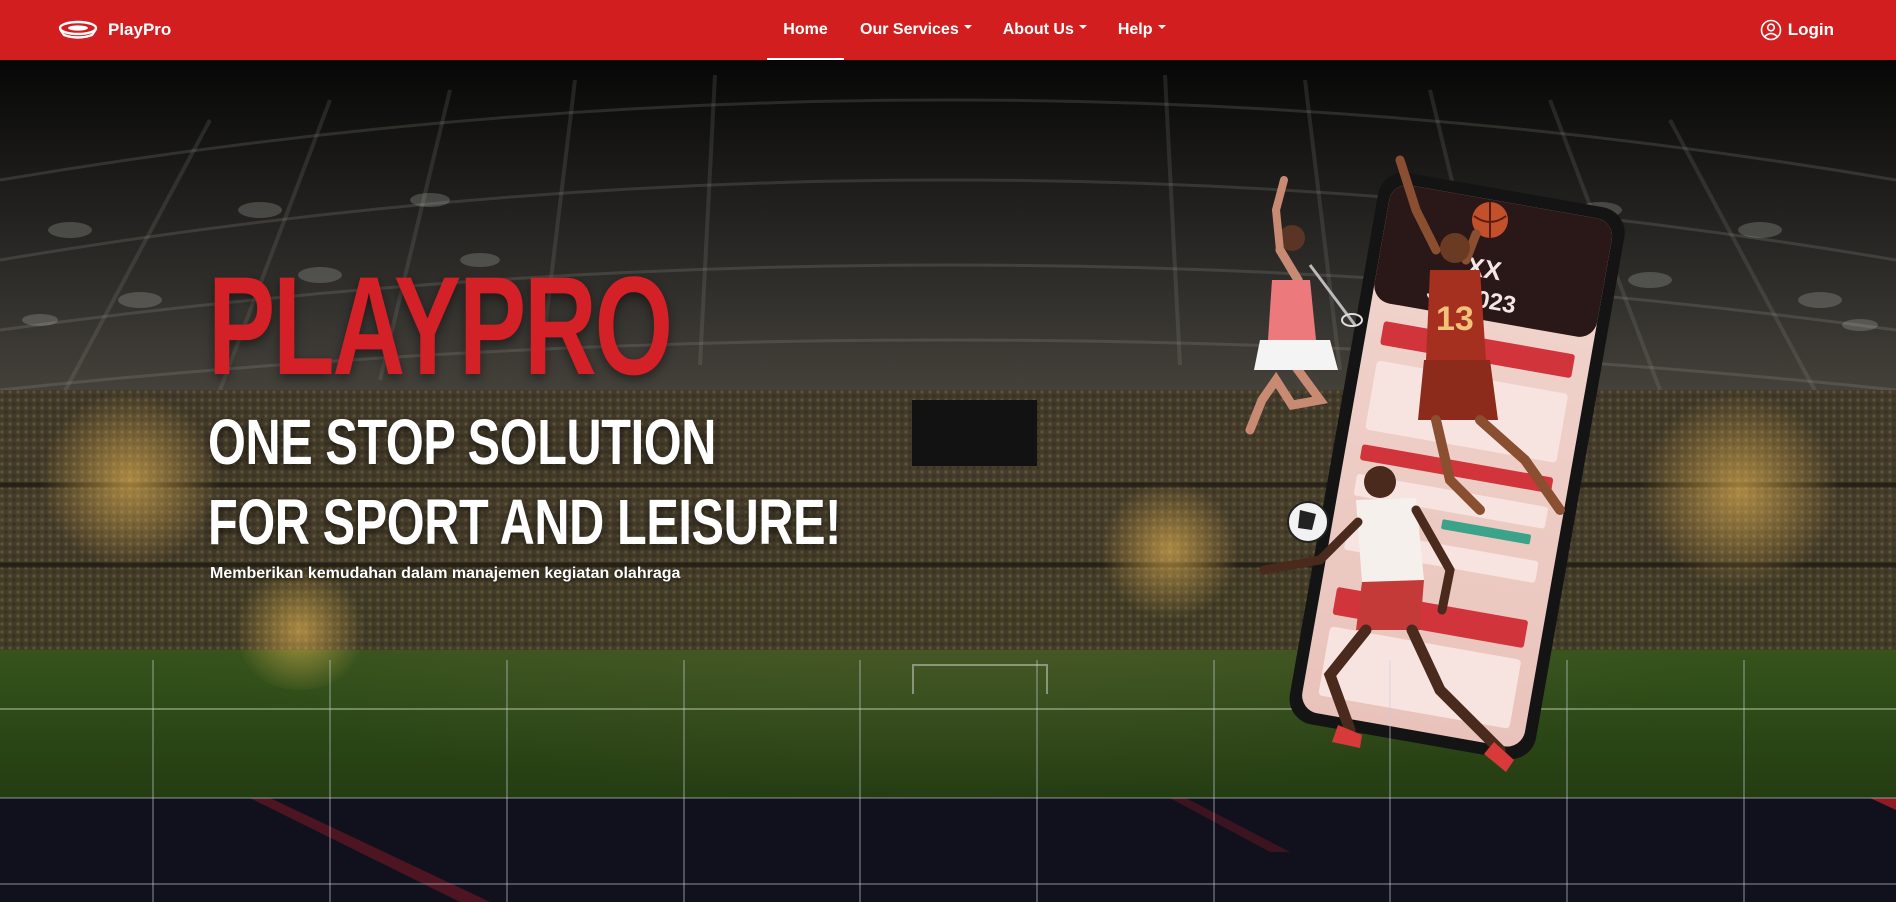 The width and height of the screenshot is (1896, 902). I want to click on scoreboard-screen, so click(974, 433).